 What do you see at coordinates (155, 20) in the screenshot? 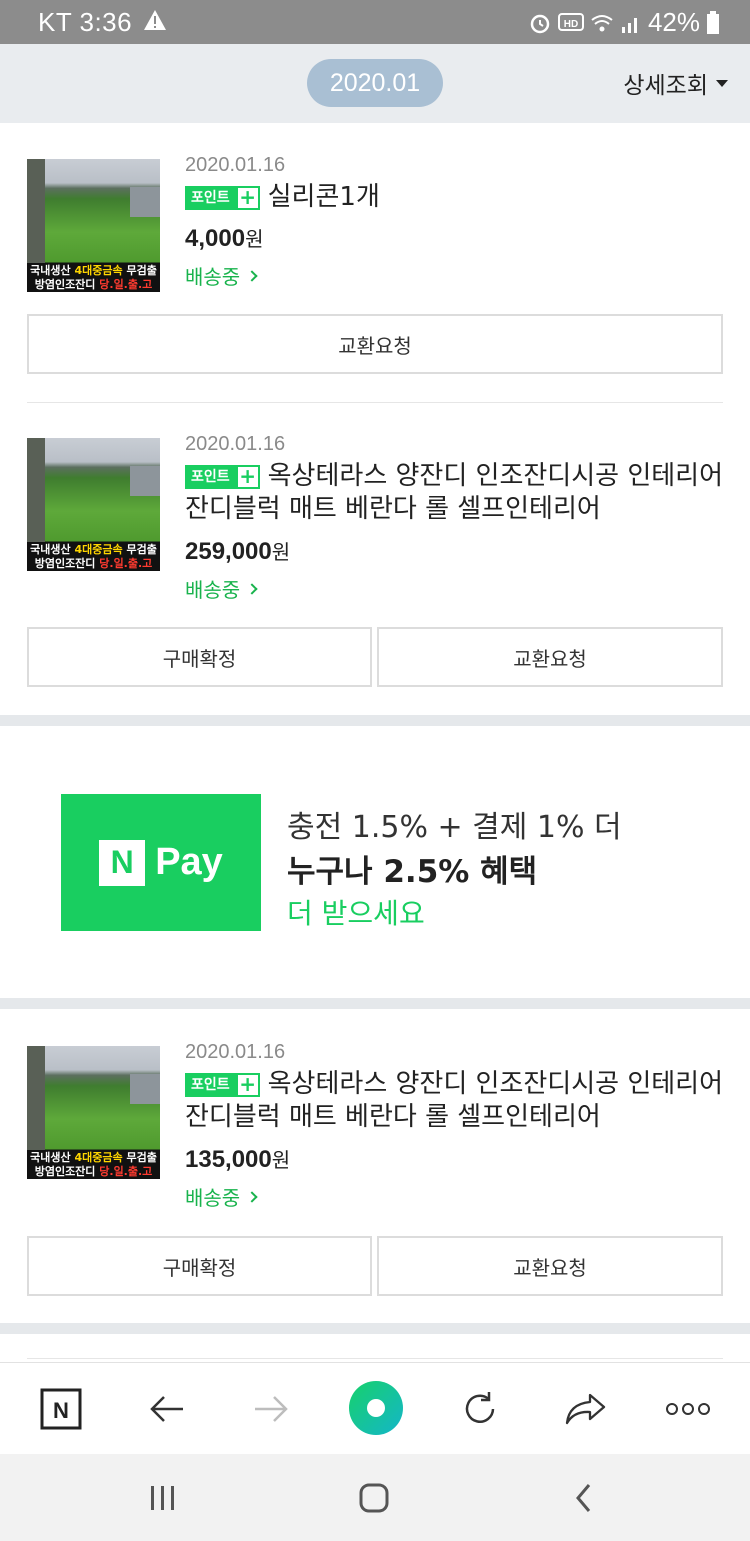
I see `warning-icon` at bounding box center [155, 20].